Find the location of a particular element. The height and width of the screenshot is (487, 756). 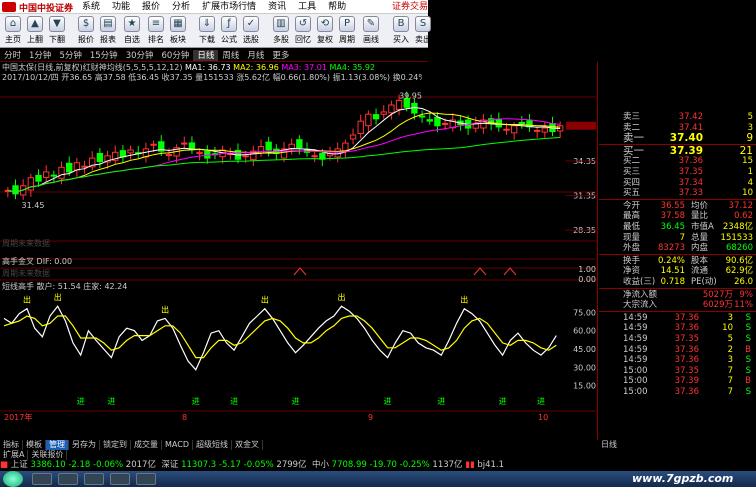

side-tab: 日线 is located at coordinates (677, 445).